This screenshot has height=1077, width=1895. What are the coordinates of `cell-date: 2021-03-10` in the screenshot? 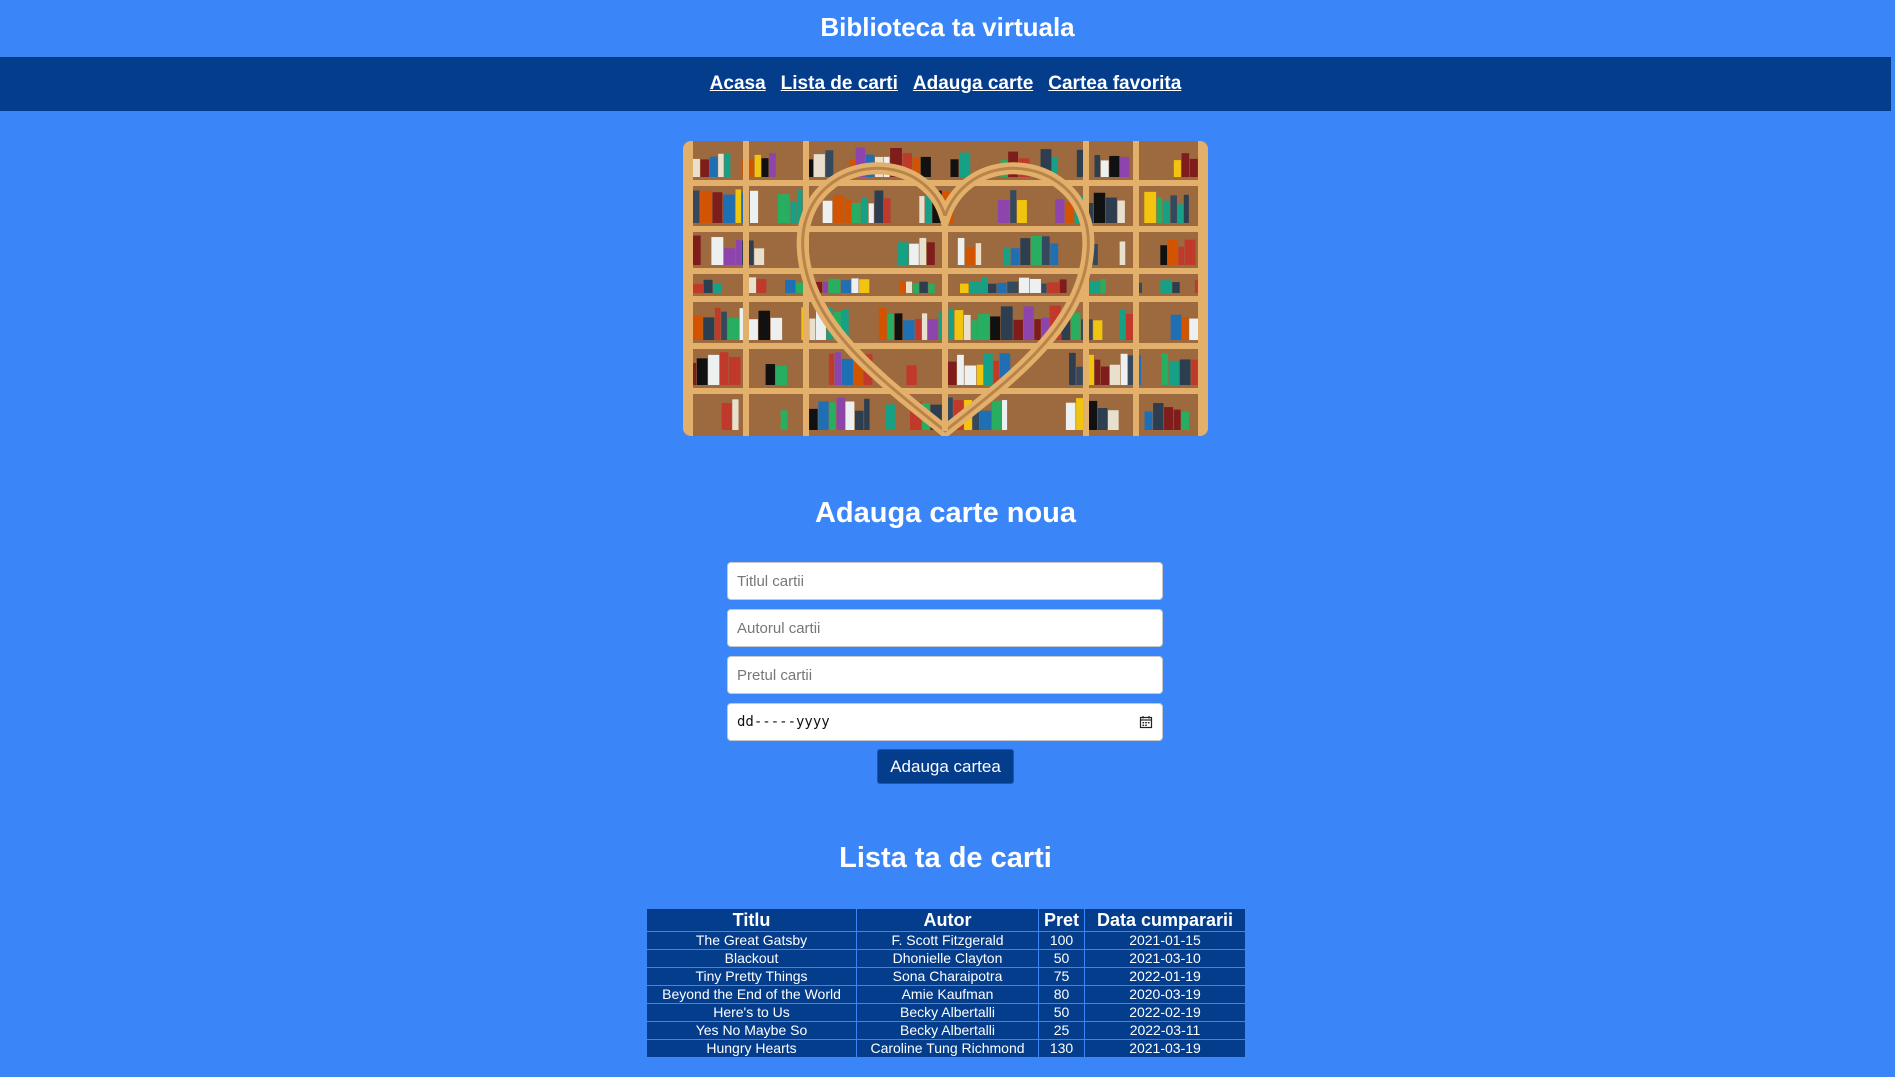 It's located at (1165, 958).